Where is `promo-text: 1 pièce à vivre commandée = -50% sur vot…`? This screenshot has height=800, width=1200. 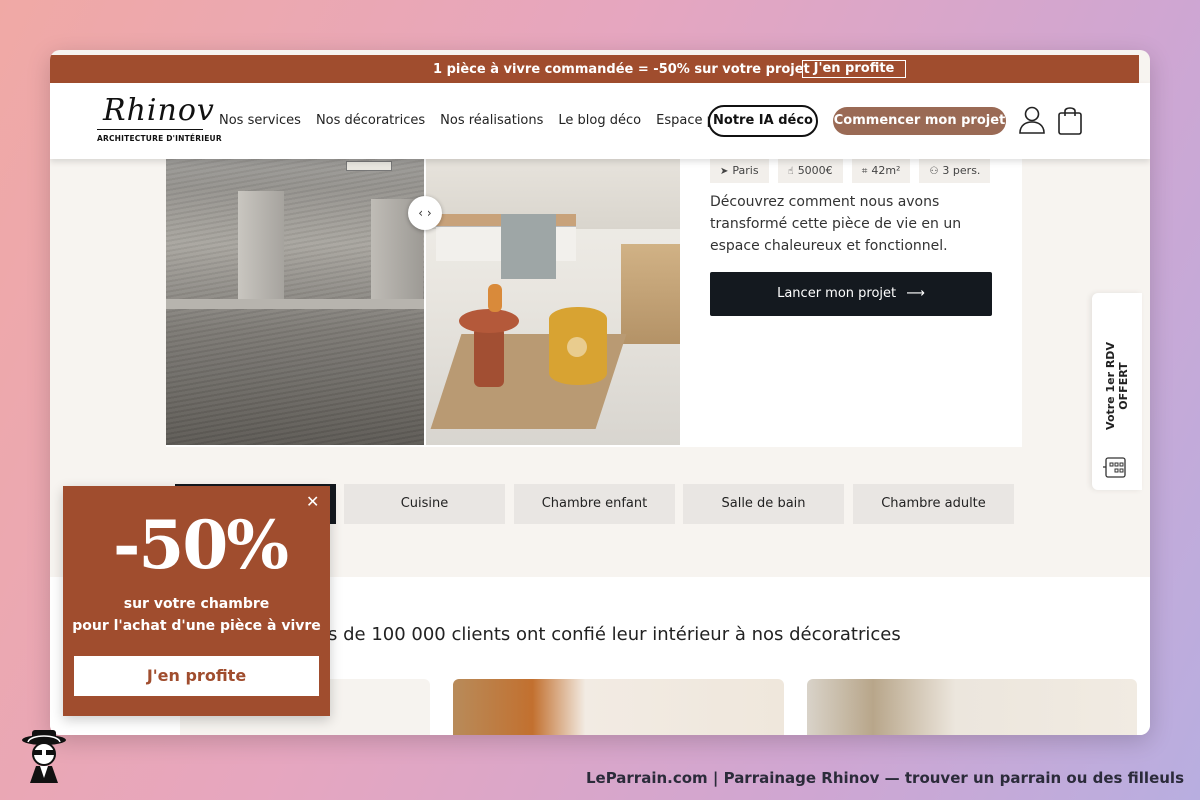
promo-text: 1 pièce à vivre commandée = -50% sur vot… is located at coordinates (621, 69).